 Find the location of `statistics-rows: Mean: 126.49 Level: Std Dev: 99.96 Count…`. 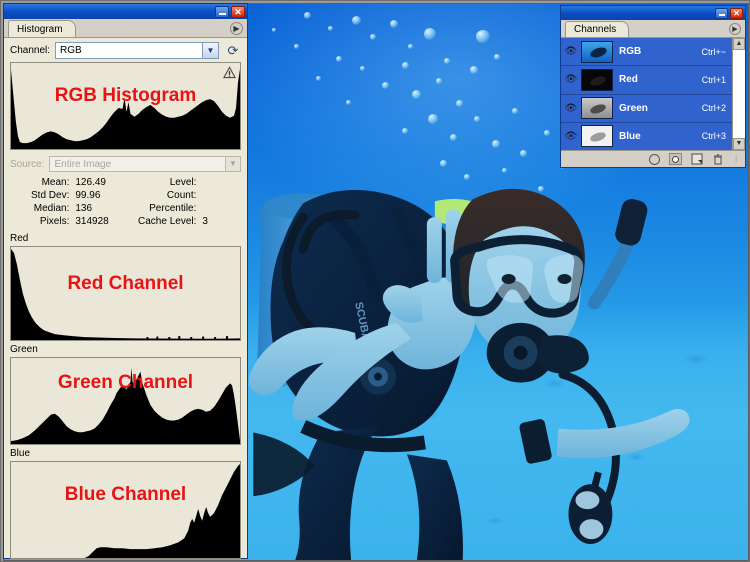

statistics-rows: Mean: 126.49 Level: Std Dev: 99.96 Count… is located at coordinates (125, 202).